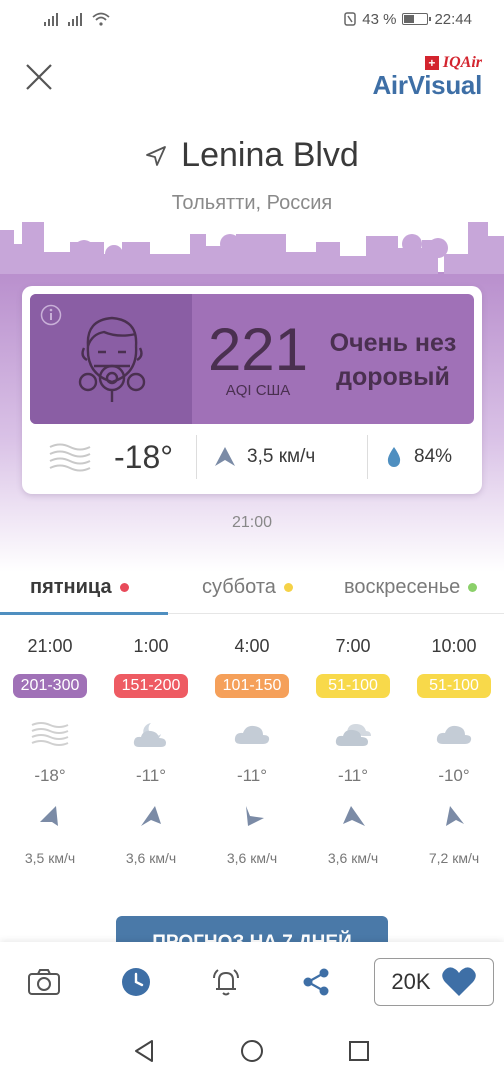 This screenshot has width=504, height=1080. What do you see at coordinates (359, 1051) in the screenshot?
I see `recents-icon` at bounding box center [359, 1051].